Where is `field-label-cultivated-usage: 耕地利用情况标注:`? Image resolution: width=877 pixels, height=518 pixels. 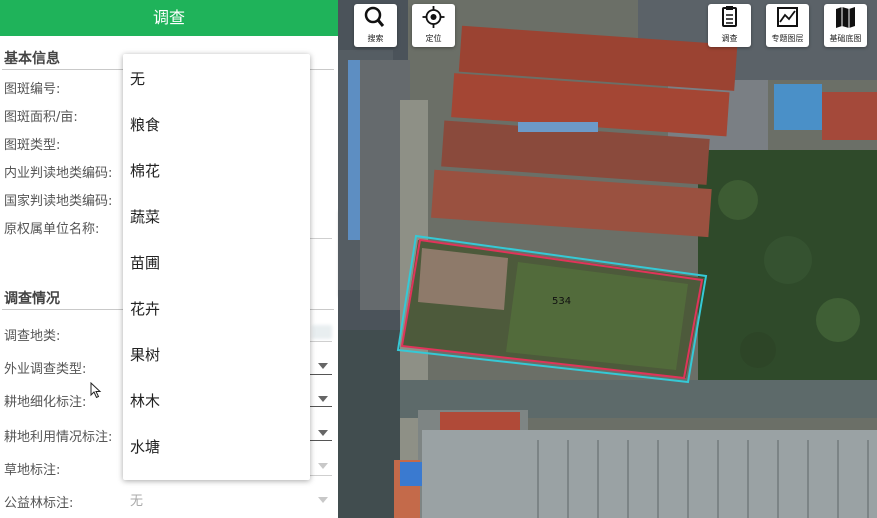
field-label-cultivated-usage: 耕地利用情况标注: is located at coordinates (58, 437).